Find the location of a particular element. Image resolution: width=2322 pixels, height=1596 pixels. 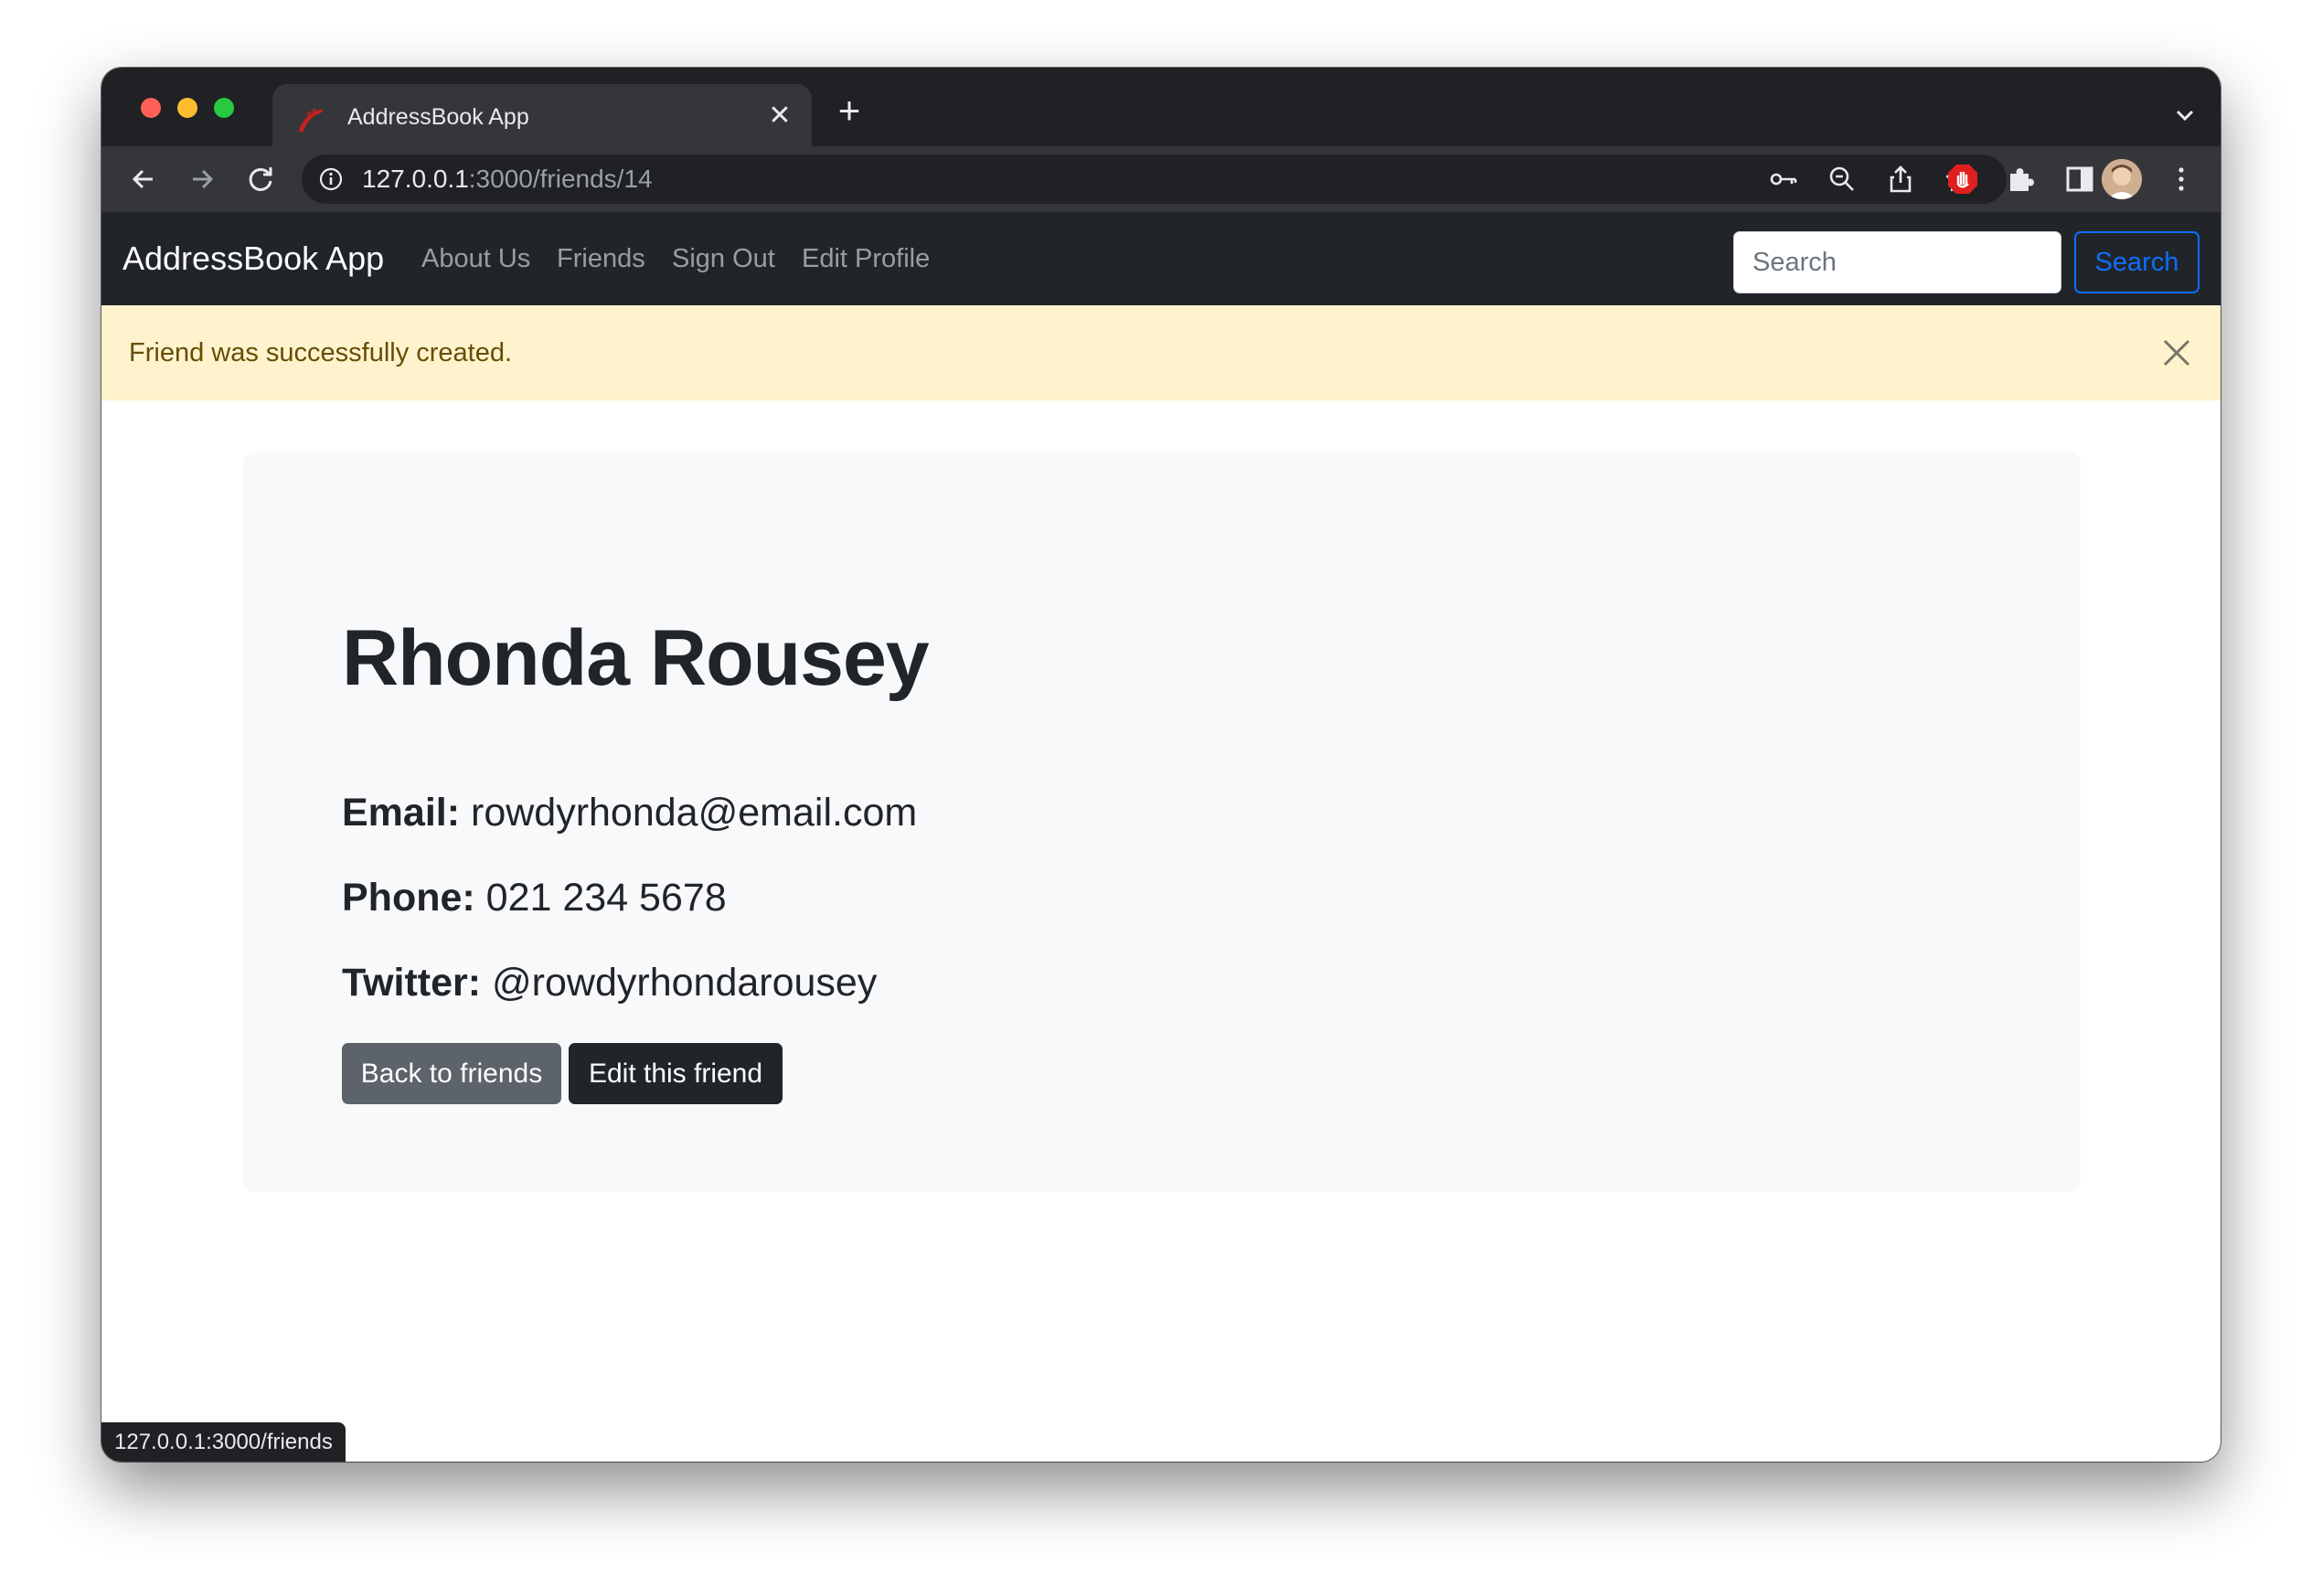

avatar is located at coordinates (2122, 179).